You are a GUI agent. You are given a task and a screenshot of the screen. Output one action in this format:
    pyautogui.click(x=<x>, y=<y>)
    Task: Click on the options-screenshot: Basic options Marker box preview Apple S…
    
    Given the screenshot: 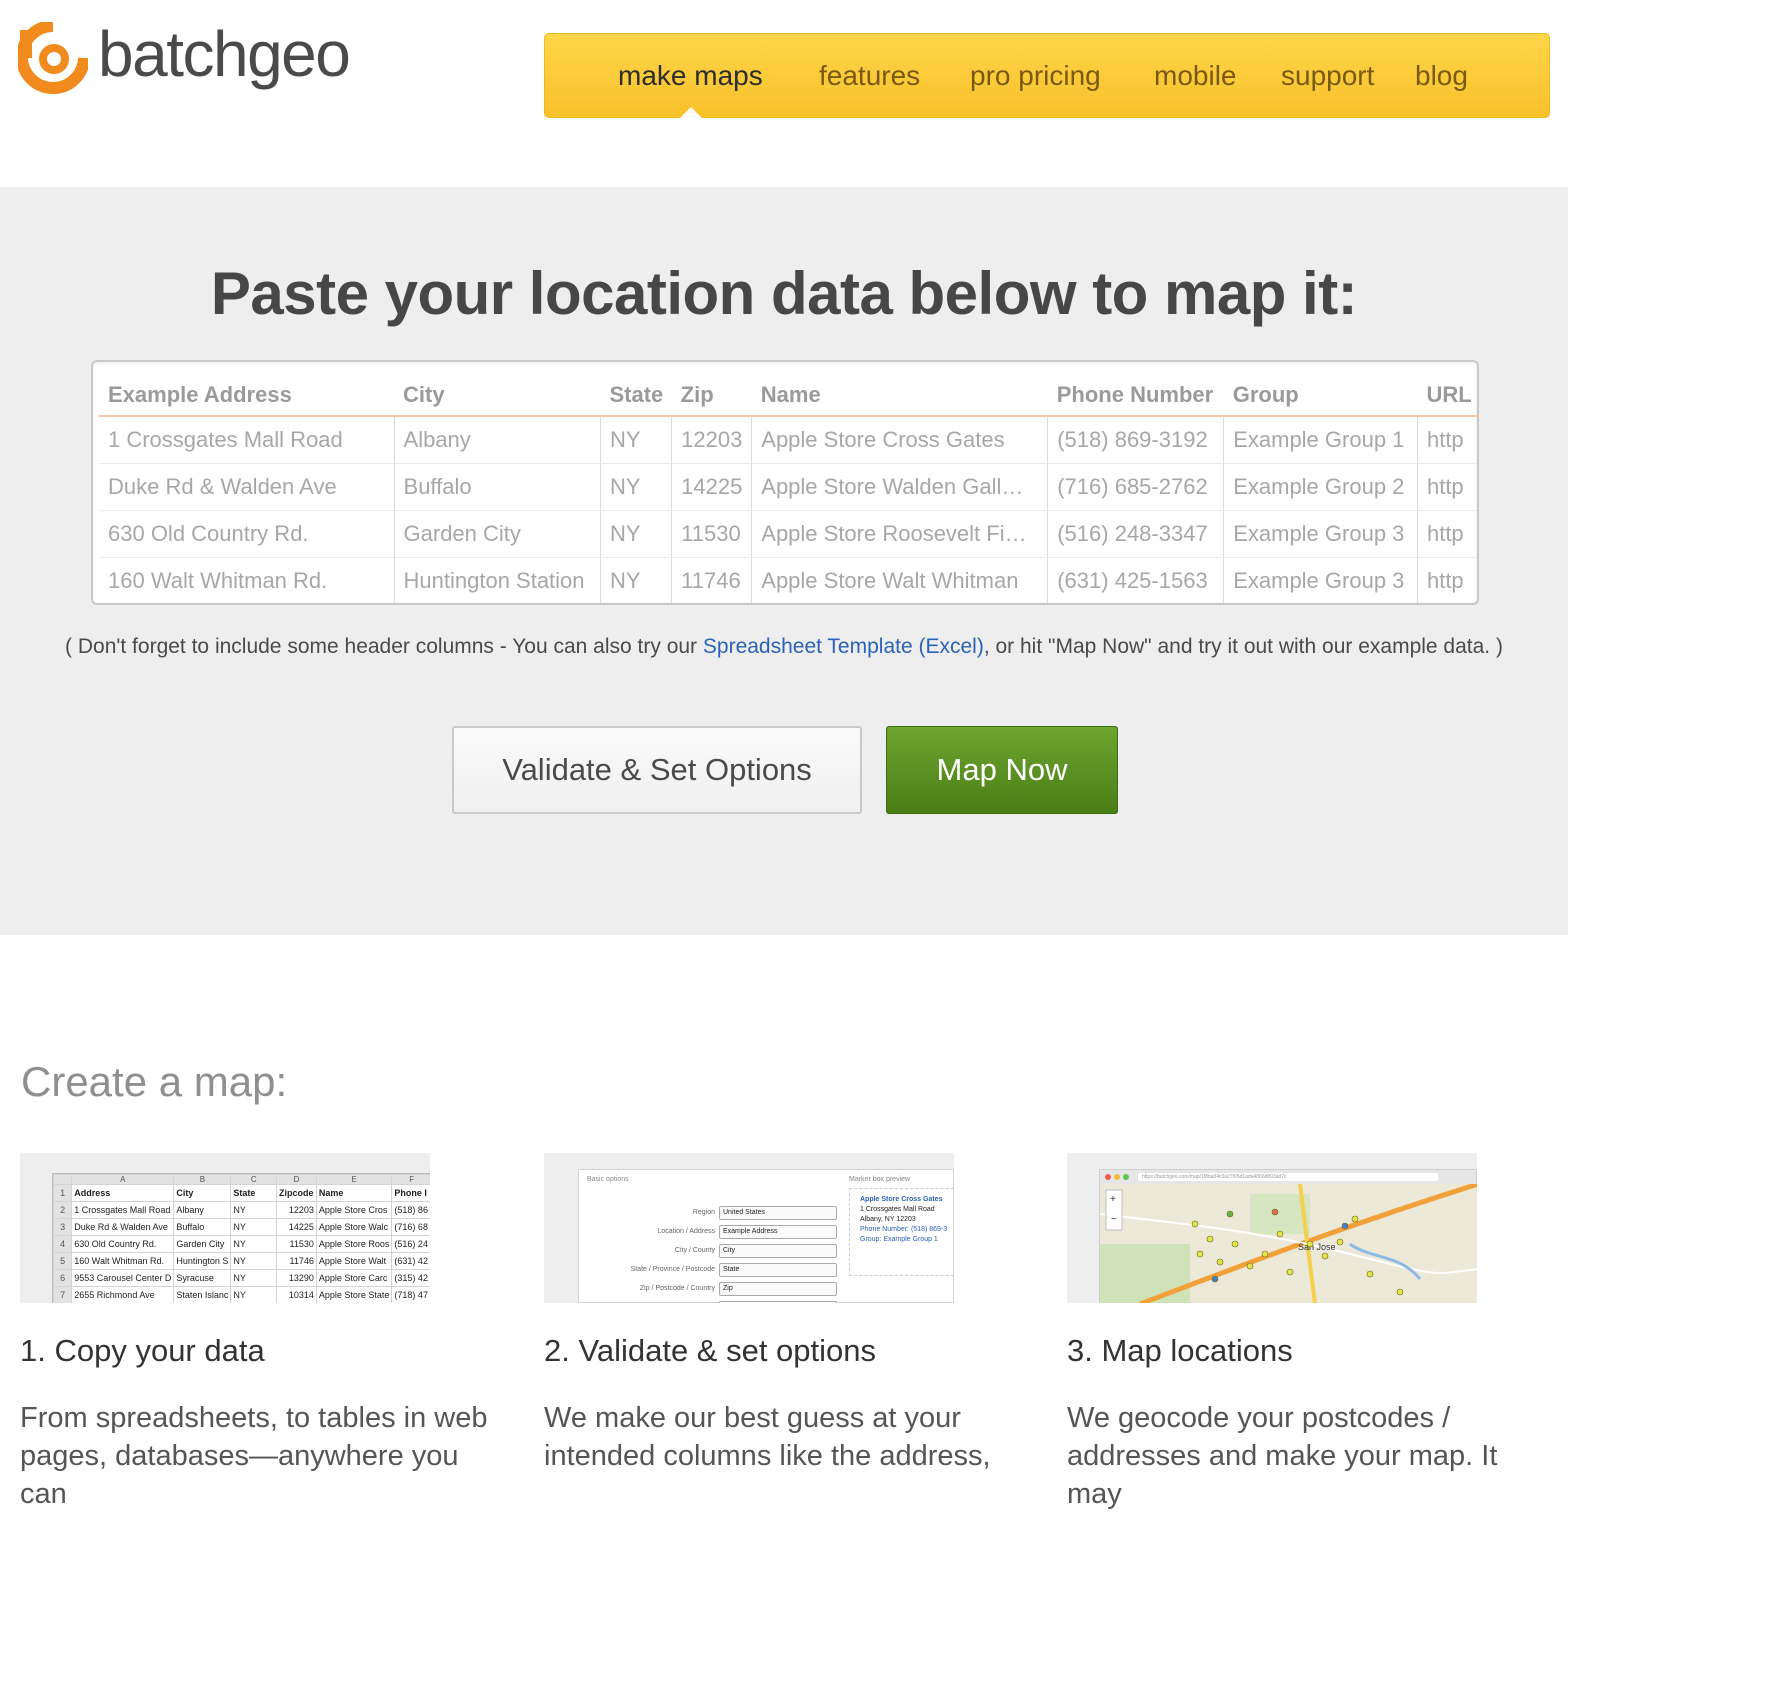 What is the action you would take?
    pyautogui.click(x=749, y=1228)
    